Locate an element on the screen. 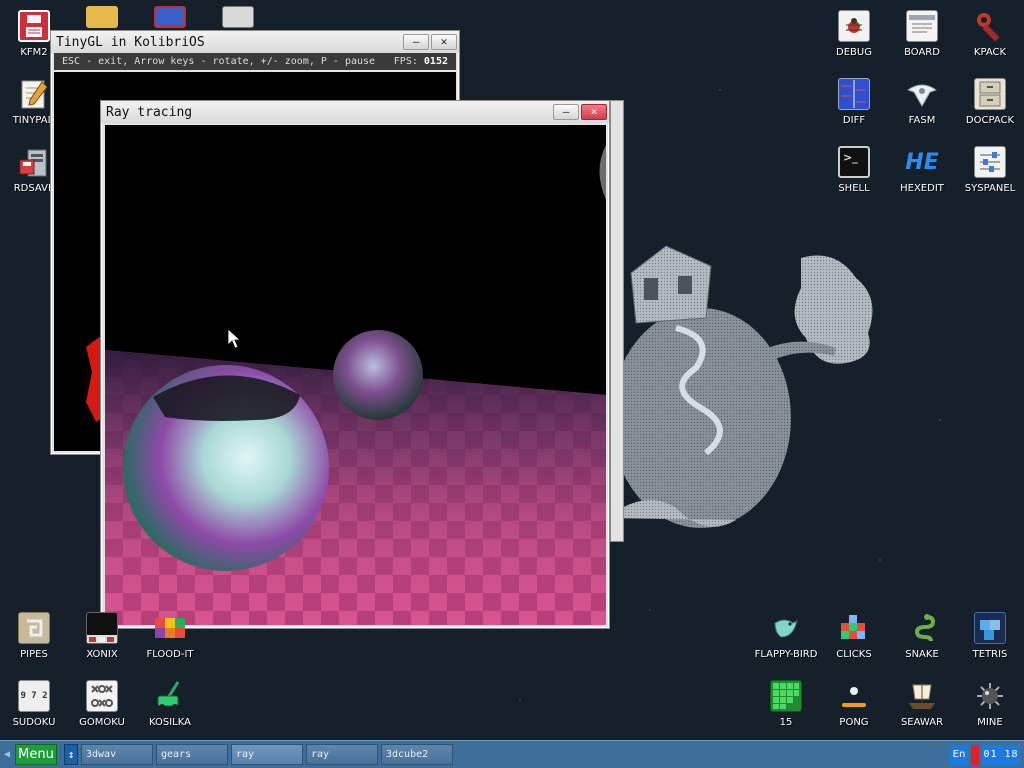  taskbar-left-arrow-icon: ◀ is located at coordinates (8, 754).